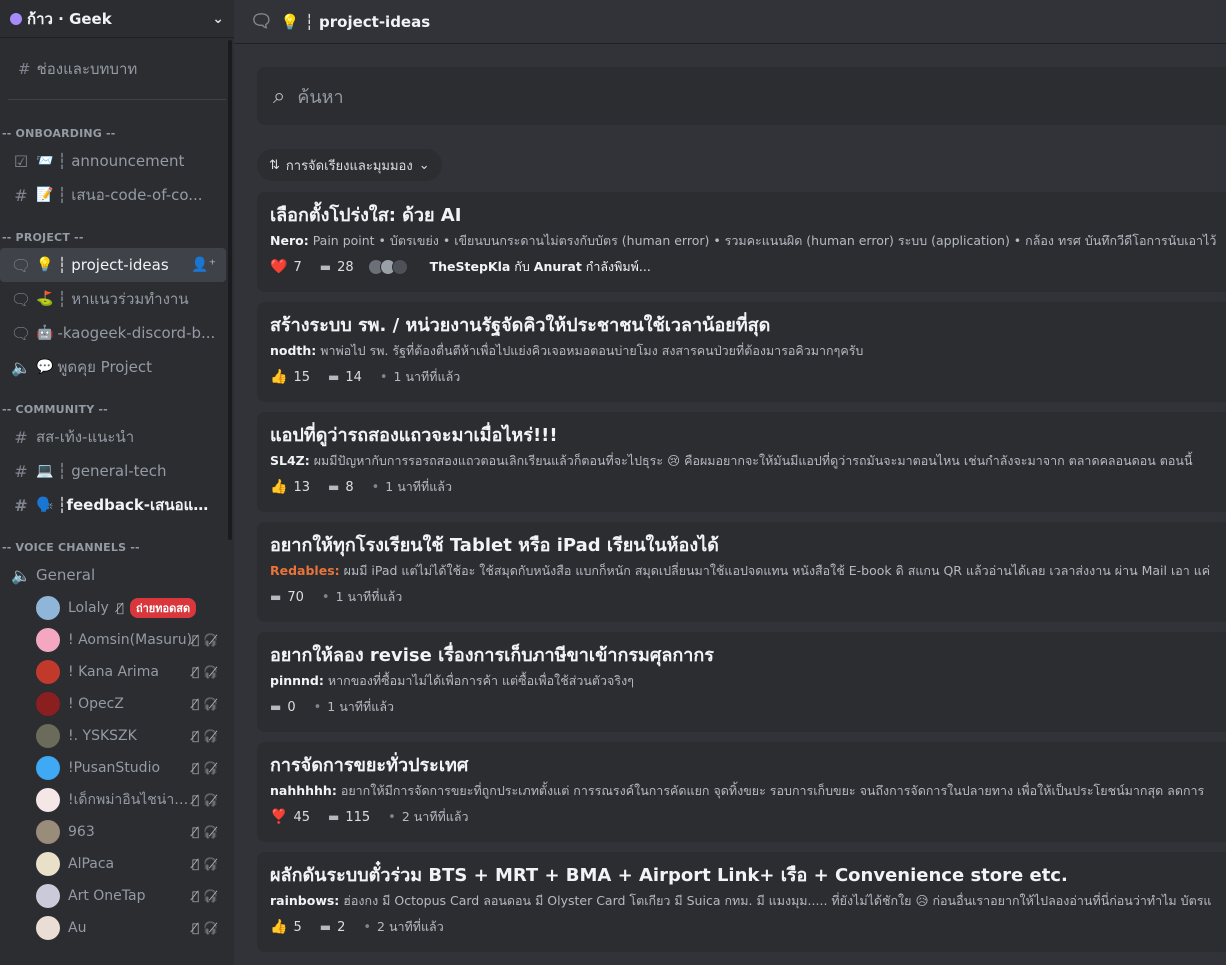 This screenshot has height=965, width=1226. What do you see at coordinates (741, 96) in the screenshot?
I see `search-input: ⌕ ค้นหา` at bounding box center [741, 96].